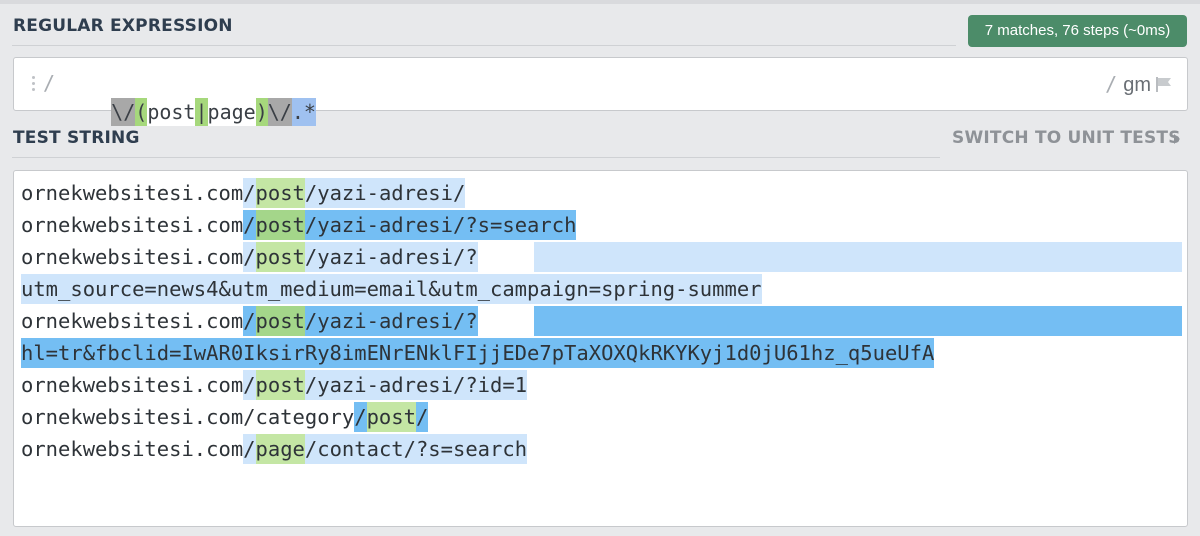 The width and height of the screenshot is (1200, 536). What do you see at coordinates (484, 45) in the screenshot?
I see `regex-title-divider` at bounding box center [484, 45].